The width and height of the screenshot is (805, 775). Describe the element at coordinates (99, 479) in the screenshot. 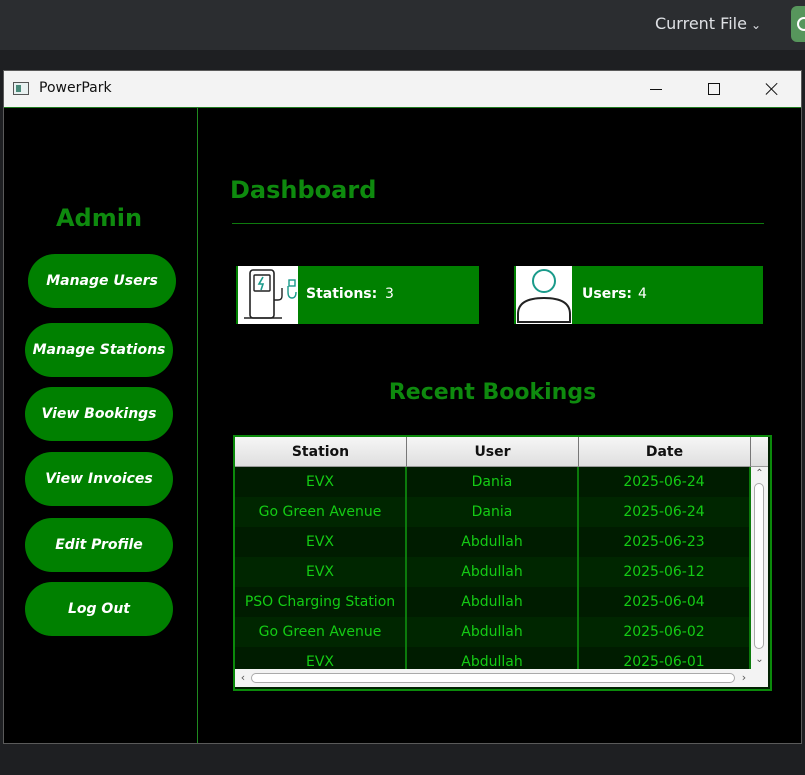

I see `view-invoices-button: View Invoices` at that location.